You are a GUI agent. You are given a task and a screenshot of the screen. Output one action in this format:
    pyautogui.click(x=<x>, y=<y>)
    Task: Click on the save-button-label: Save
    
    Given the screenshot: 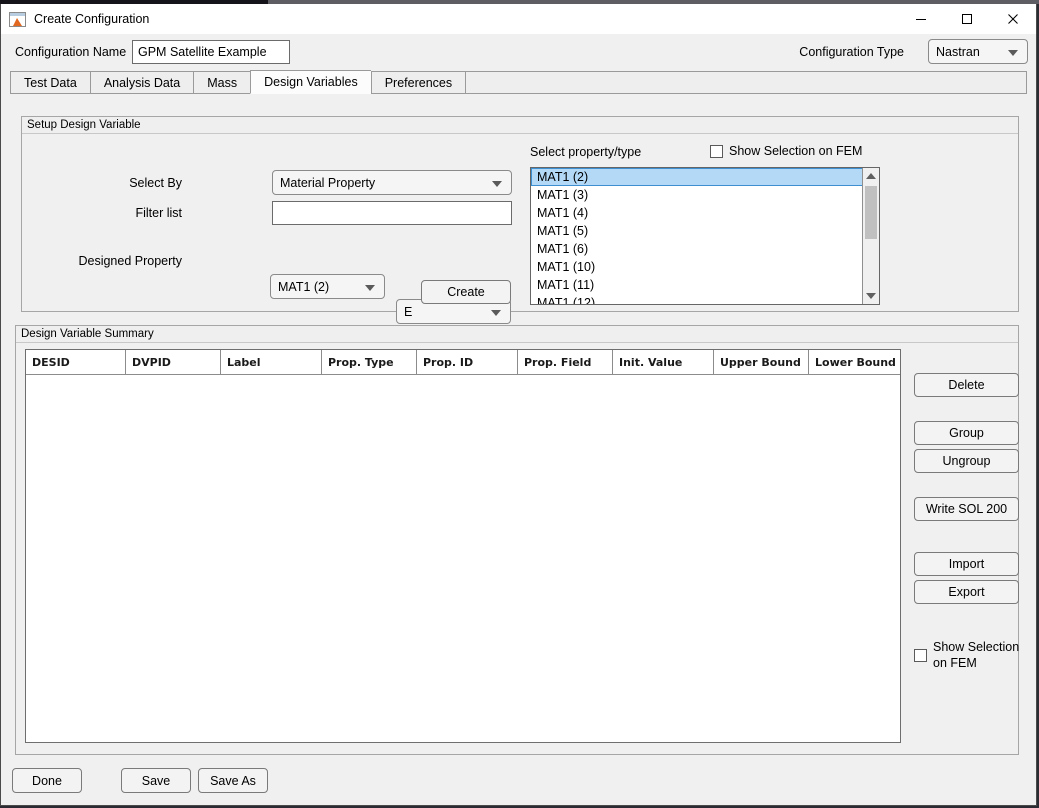 What is the action you would take?
    pyautogui.click(x=156, y=780)
    